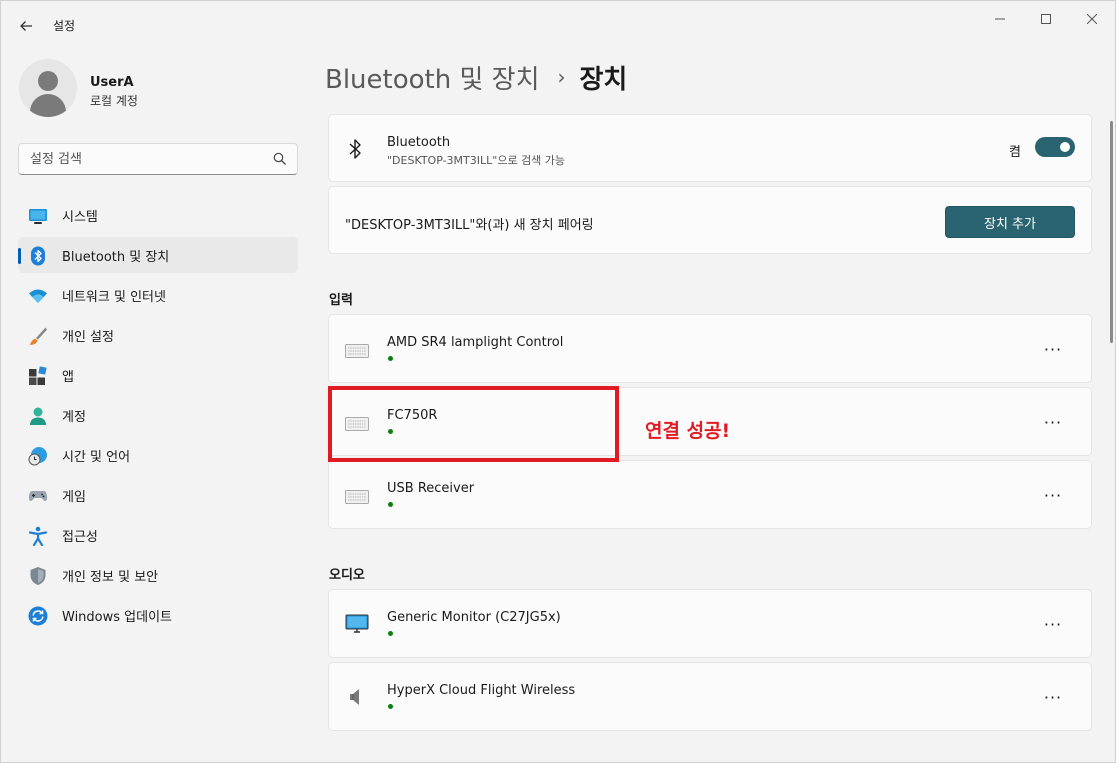 The height and width of the screenshot is (763, 1116). Describe the element at coordinates (116, 257) in the screenshot. I see `sidebar-item-label: Bluetooth 및 장치` at that location.